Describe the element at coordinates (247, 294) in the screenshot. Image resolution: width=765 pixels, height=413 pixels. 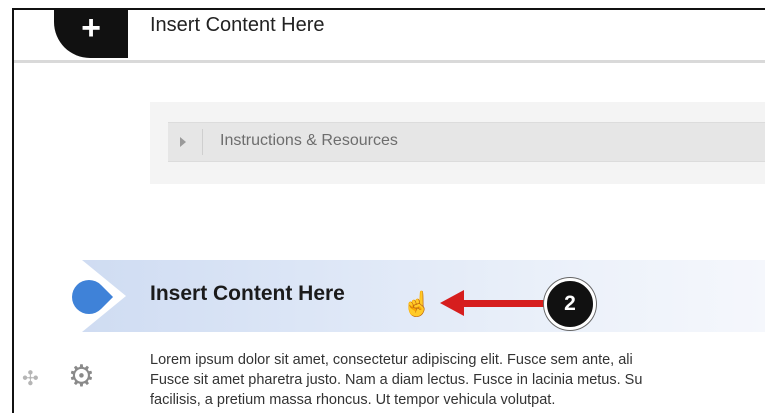
I see `section-title: Insert Content Here` at that location.